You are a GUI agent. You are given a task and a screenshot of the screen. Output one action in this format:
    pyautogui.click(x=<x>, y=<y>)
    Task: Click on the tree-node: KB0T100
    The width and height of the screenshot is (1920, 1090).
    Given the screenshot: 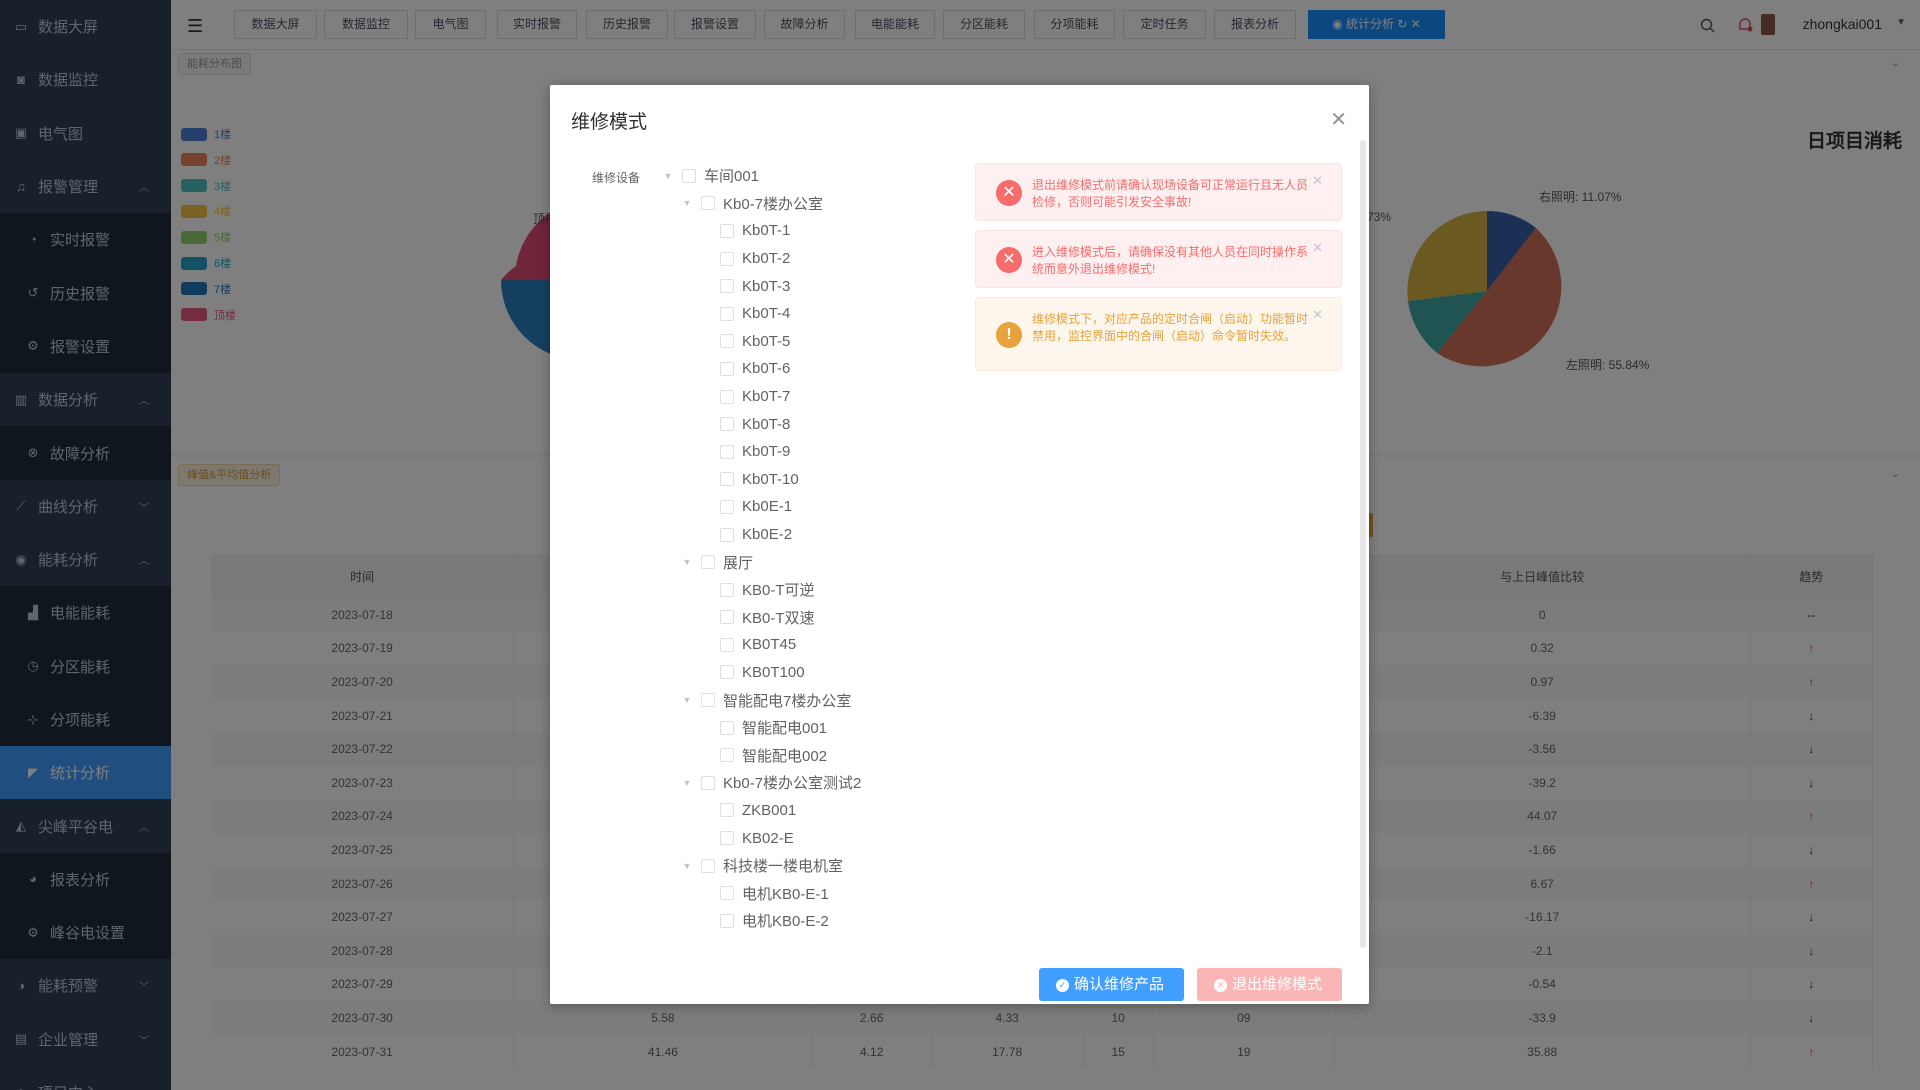 What is the action you would take?
    pyautogui.click(x=812, y=673)
    